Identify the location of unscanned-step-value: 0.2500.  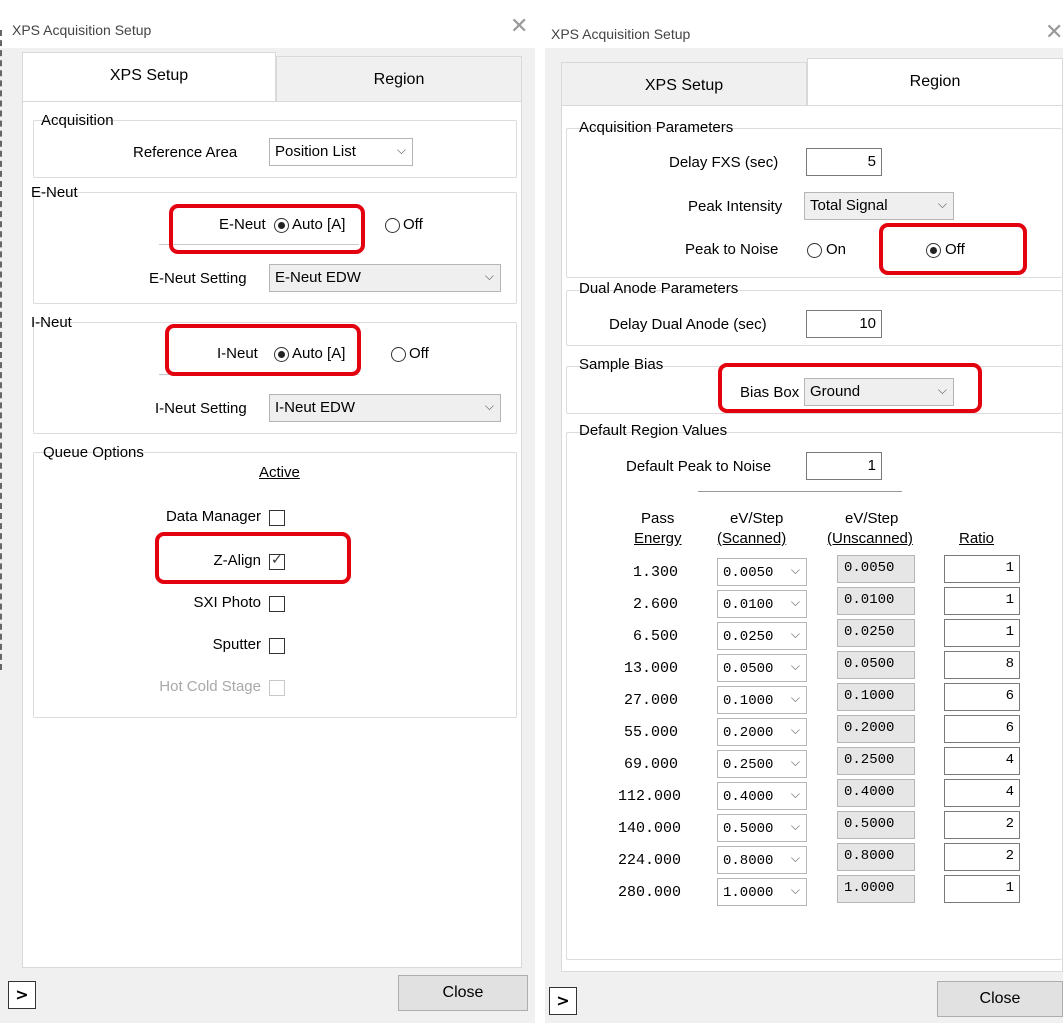
(876, 761).